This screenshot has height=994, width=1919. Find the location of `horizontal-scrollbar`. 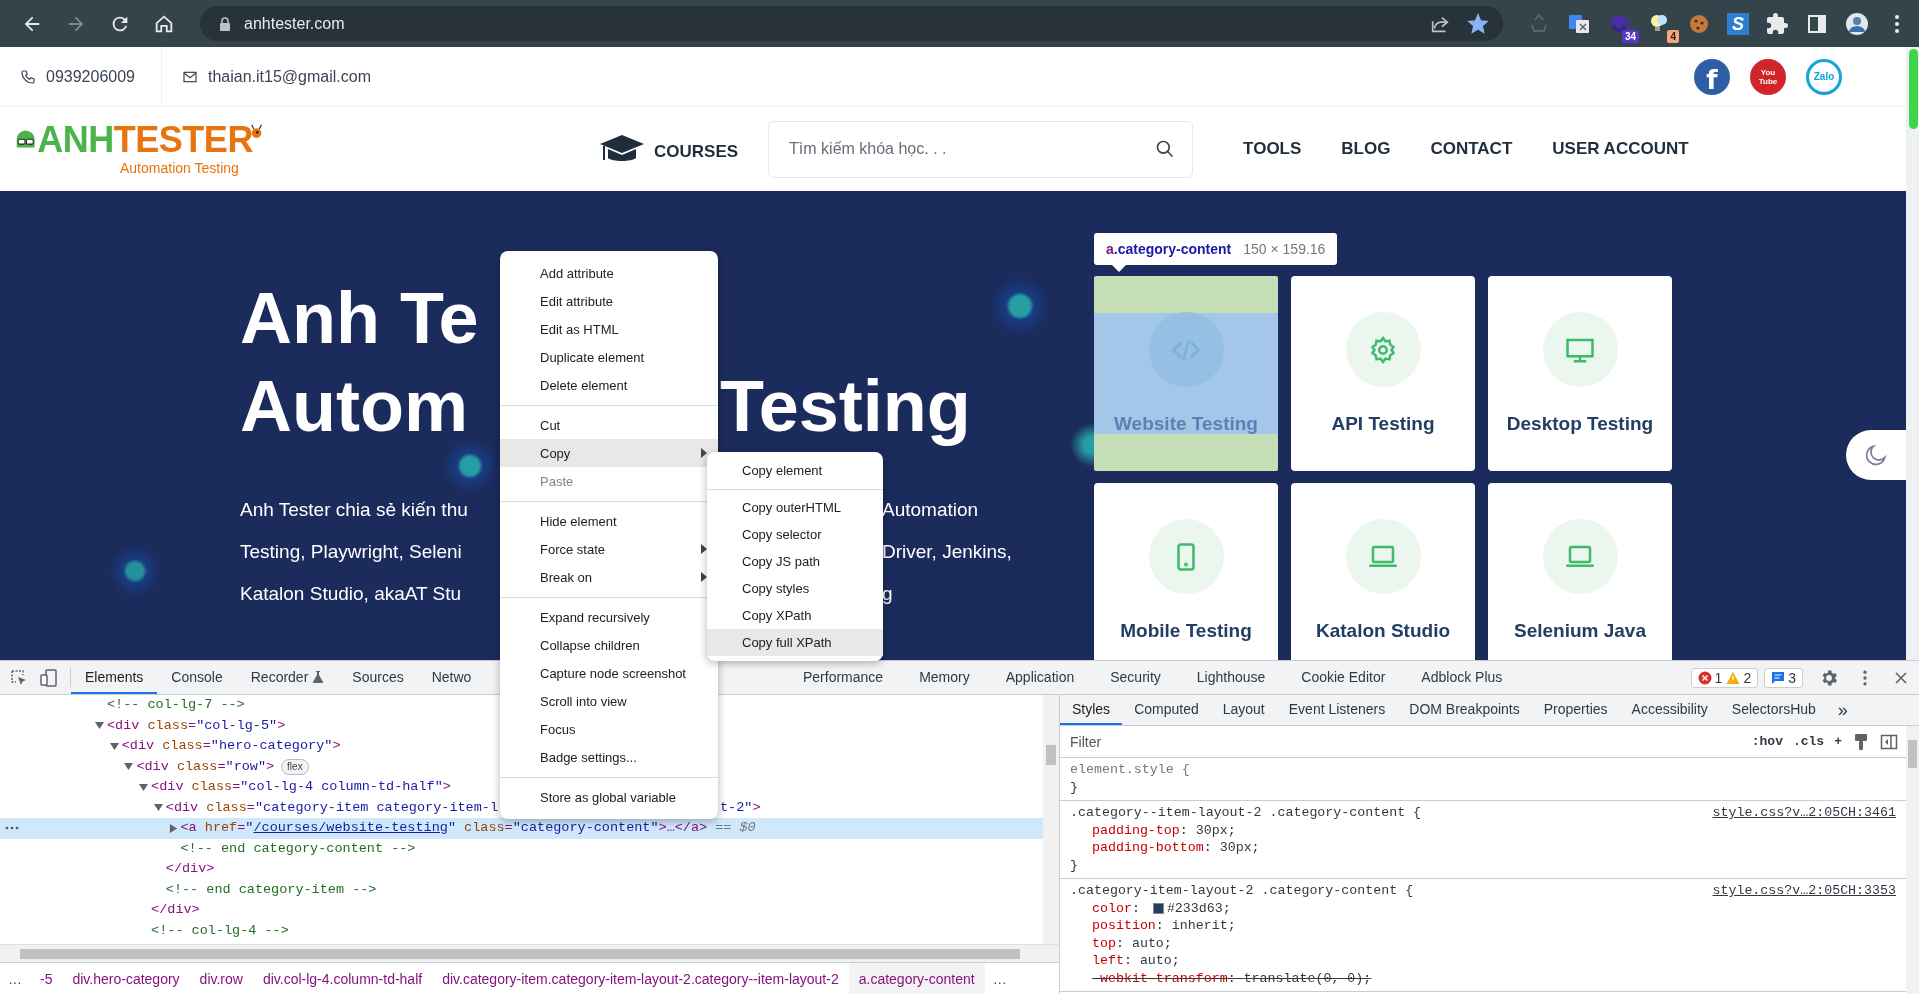

horizontal-scrollbar is located at coordinates (529, 953).